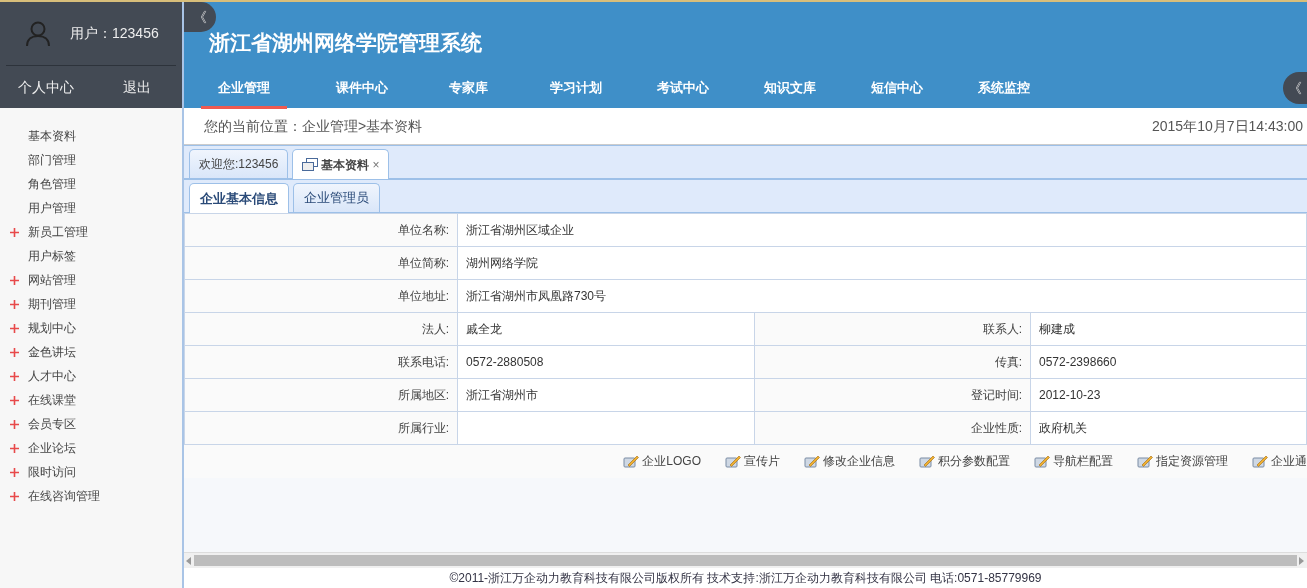 The height and width of the screenshot is (588, 1307). What do you see at coordinates (892, 427) in the screenshot?
I see `field-label: 企业性质:` at bounding box center [892, 427].